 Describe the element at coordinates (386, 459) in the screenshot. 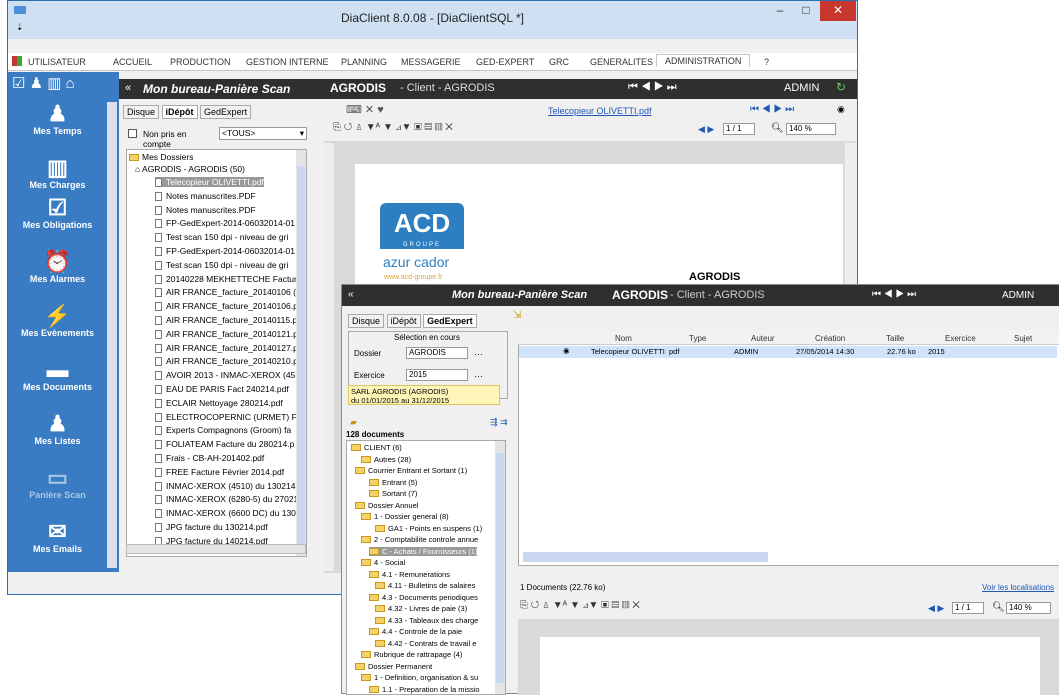

I see `tree-item: Autres (28)` at that location.